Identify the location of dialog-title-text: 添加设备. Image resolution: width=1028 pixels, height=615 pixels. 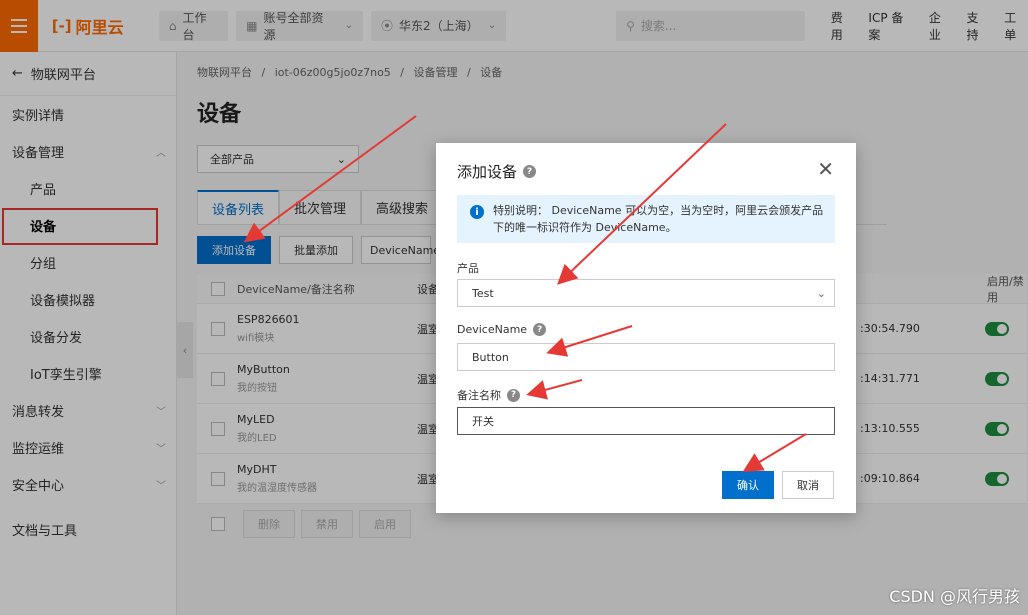
(487, 172).